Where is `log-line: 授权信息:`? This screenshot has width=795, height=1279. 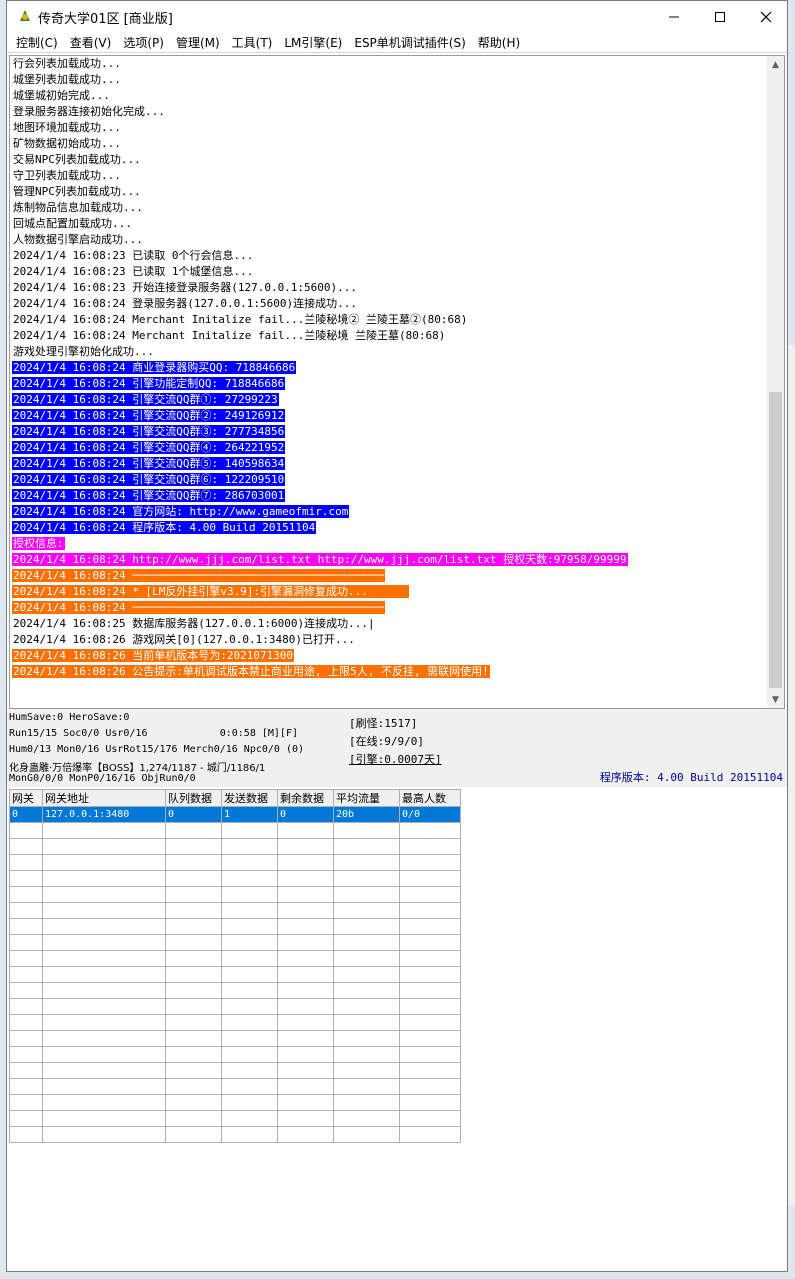 log-line: 授权信息: is located at coordinates (389, 544).